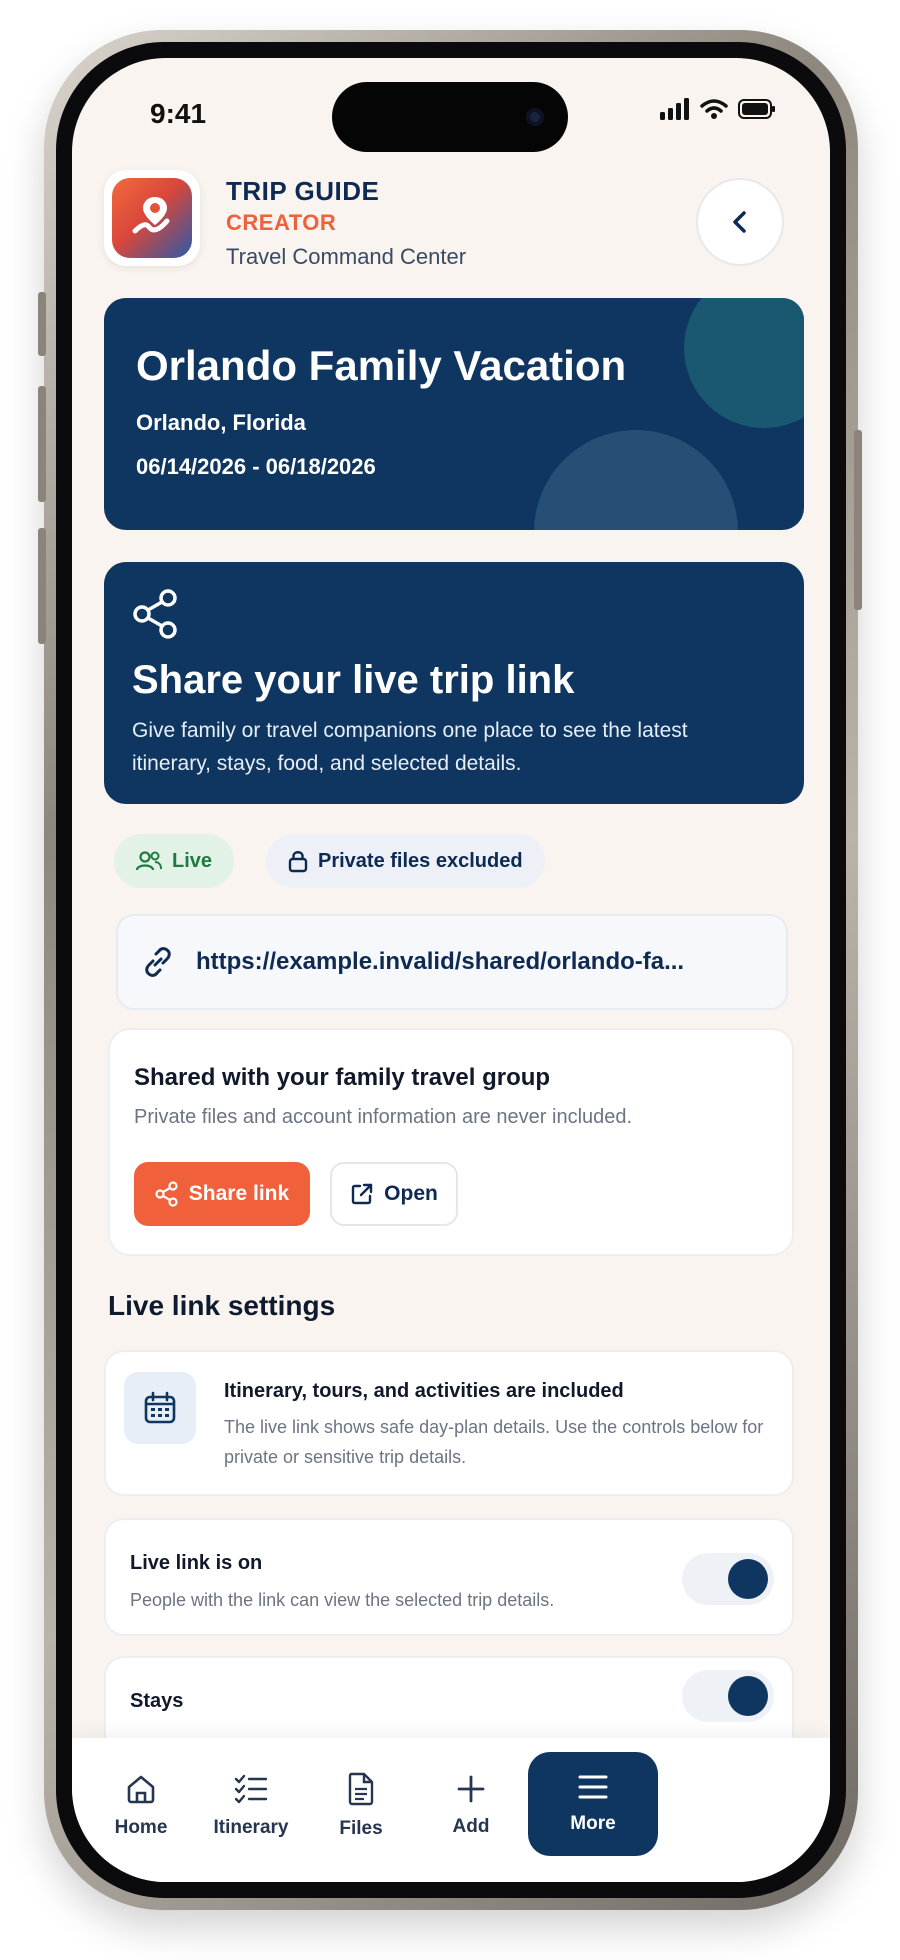 The height and width of the screenshot is (1960, 900). What do you see at coordinates (593, 1804) in the screenshot?
I see `nav-more: More` at bounding box center [593, 1804].